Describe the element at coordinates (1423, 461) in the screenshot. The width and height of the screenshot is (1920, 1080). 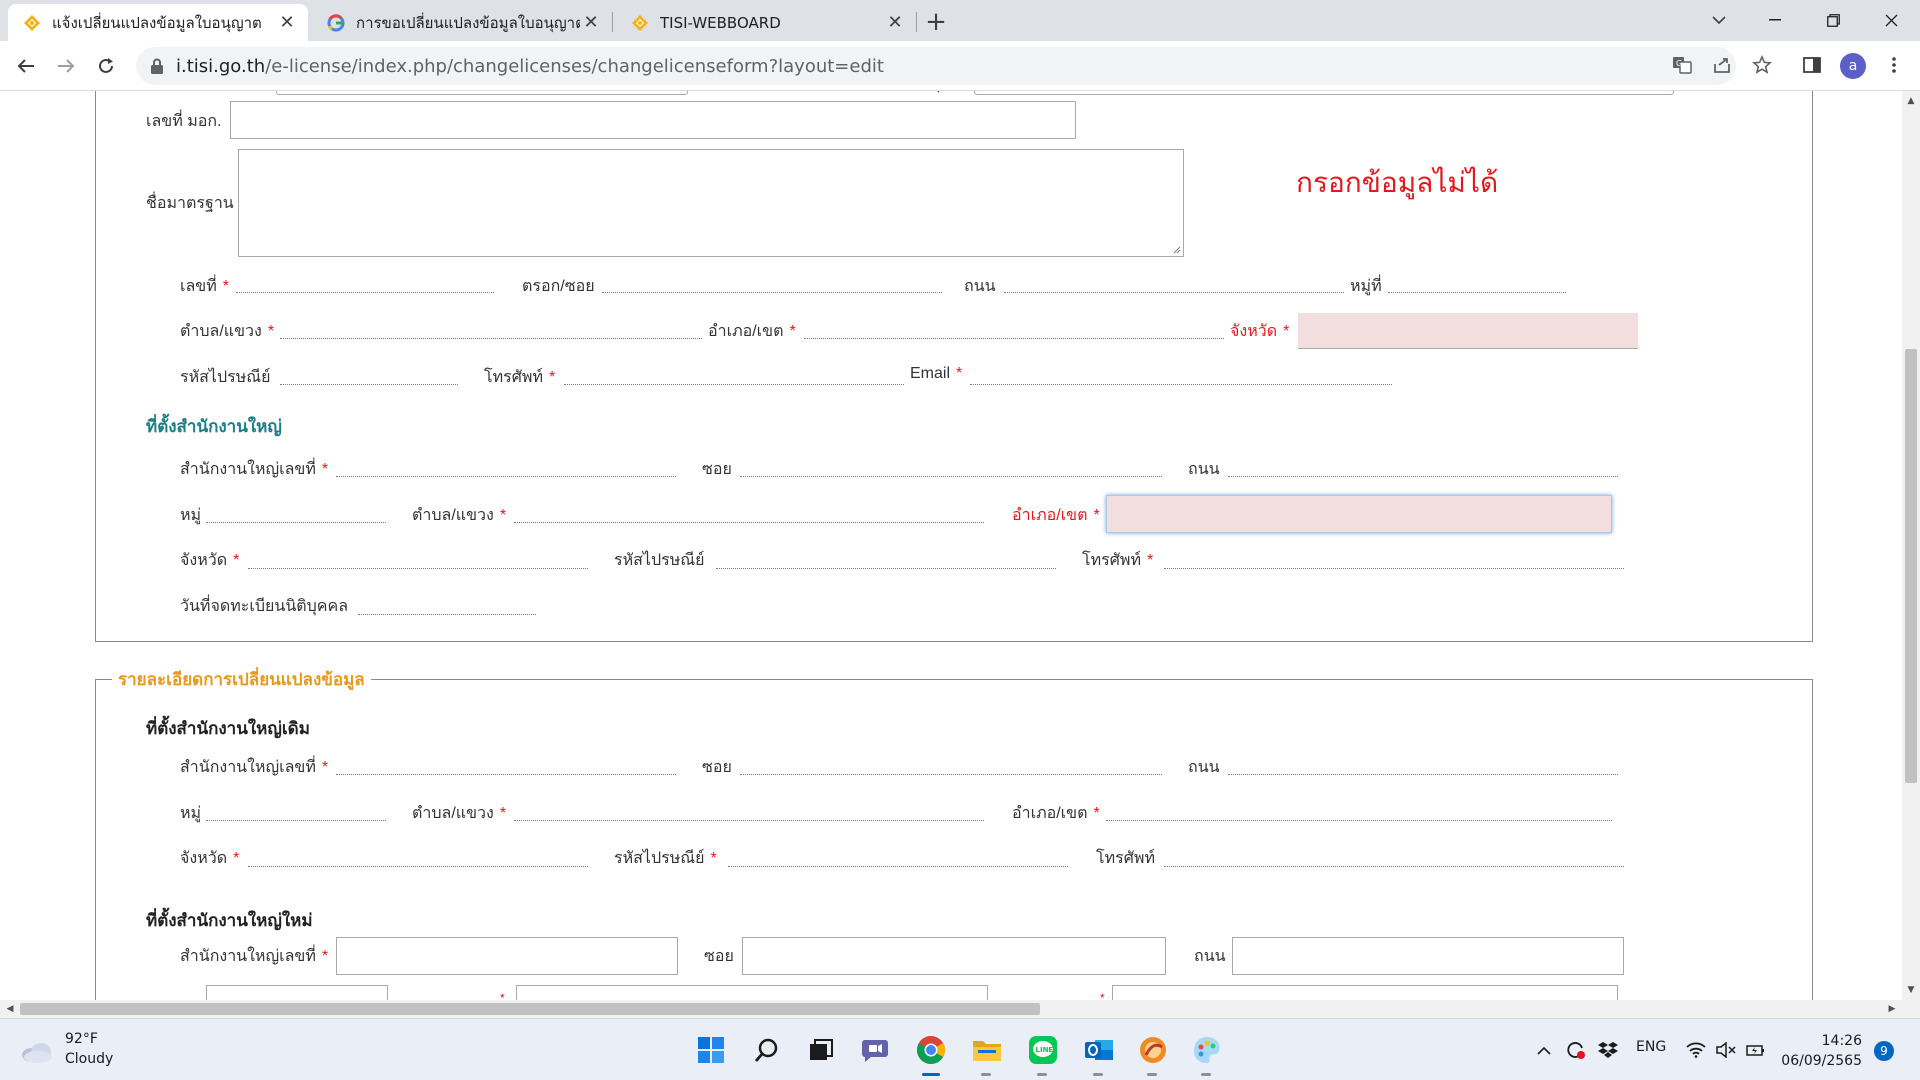
I see `ho-road-input` at that location.